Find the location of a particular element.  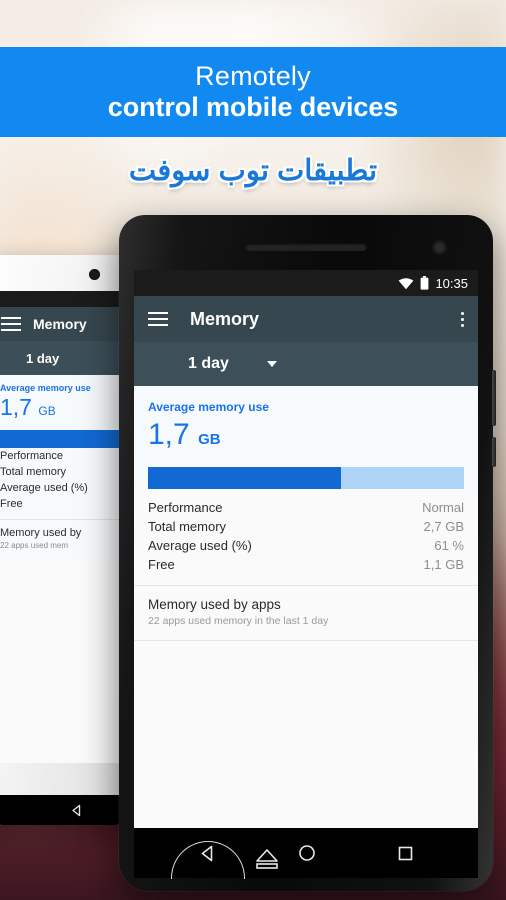

recents-square-icon is located at coordinates (405, 853).